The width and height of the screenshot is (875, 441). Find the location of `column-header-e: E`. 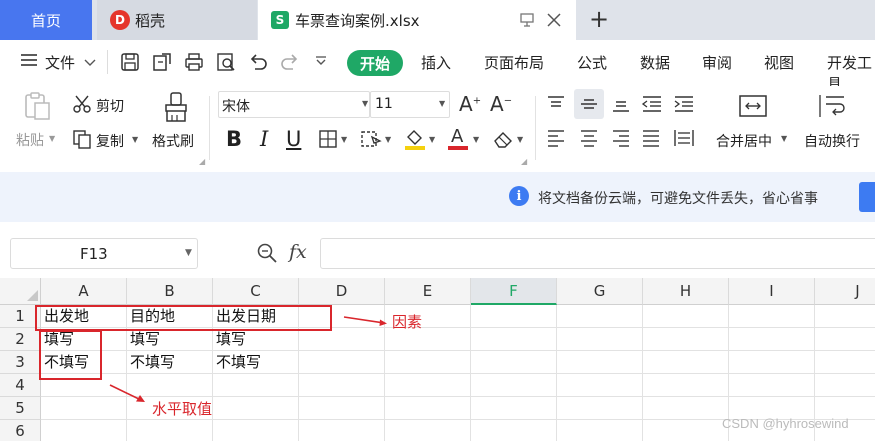

column-header-e: E is located at coordinates (428, 291).